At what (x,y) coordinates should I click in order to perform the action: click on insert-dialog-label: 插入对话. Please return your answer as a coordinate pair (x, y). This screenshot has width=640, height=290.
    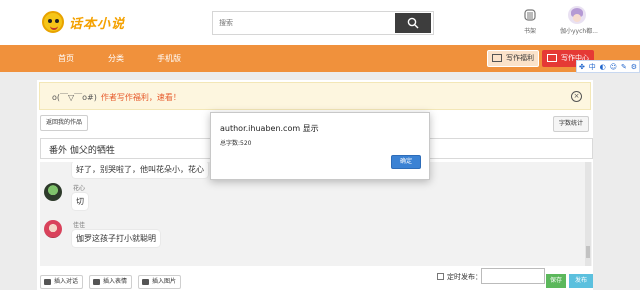
    Looking at the image, I should click on (66, 281).